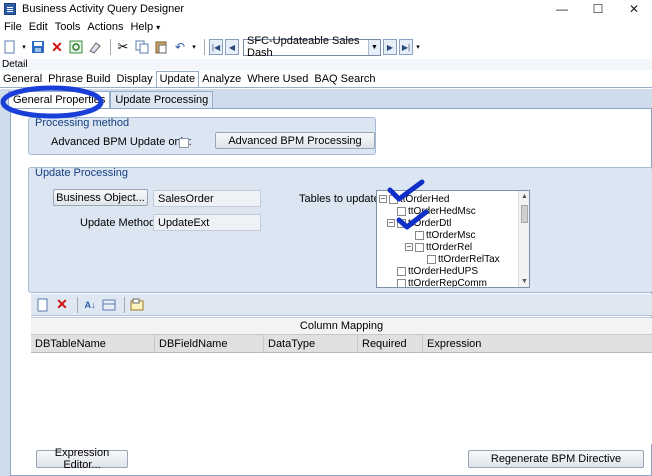 This screenshot has height=476, width=652. I want to click on tree-item: ttOrderHedUPS, so click(437, 271).